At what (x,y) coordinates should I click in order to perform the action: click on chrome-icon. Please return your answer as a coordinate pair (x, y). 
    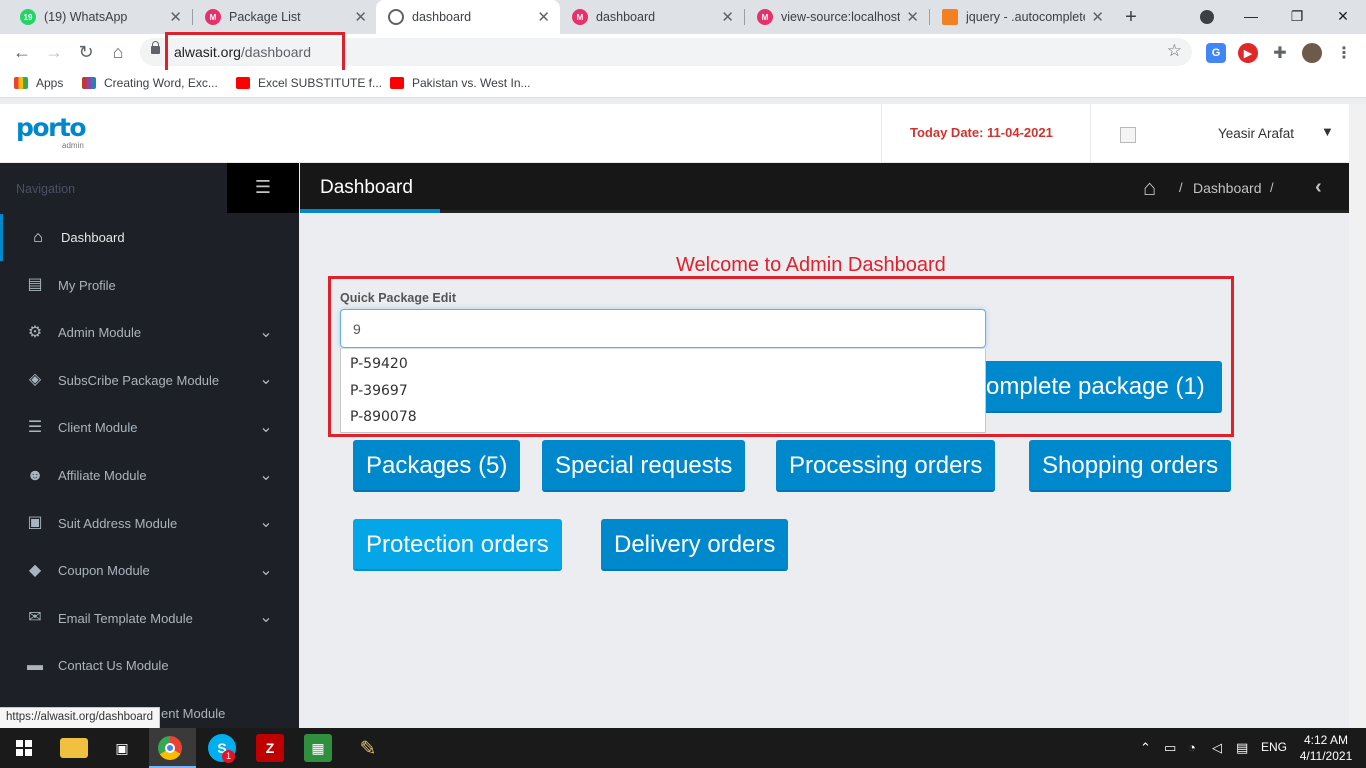
    Looking at the image, I should click on (170, 748).